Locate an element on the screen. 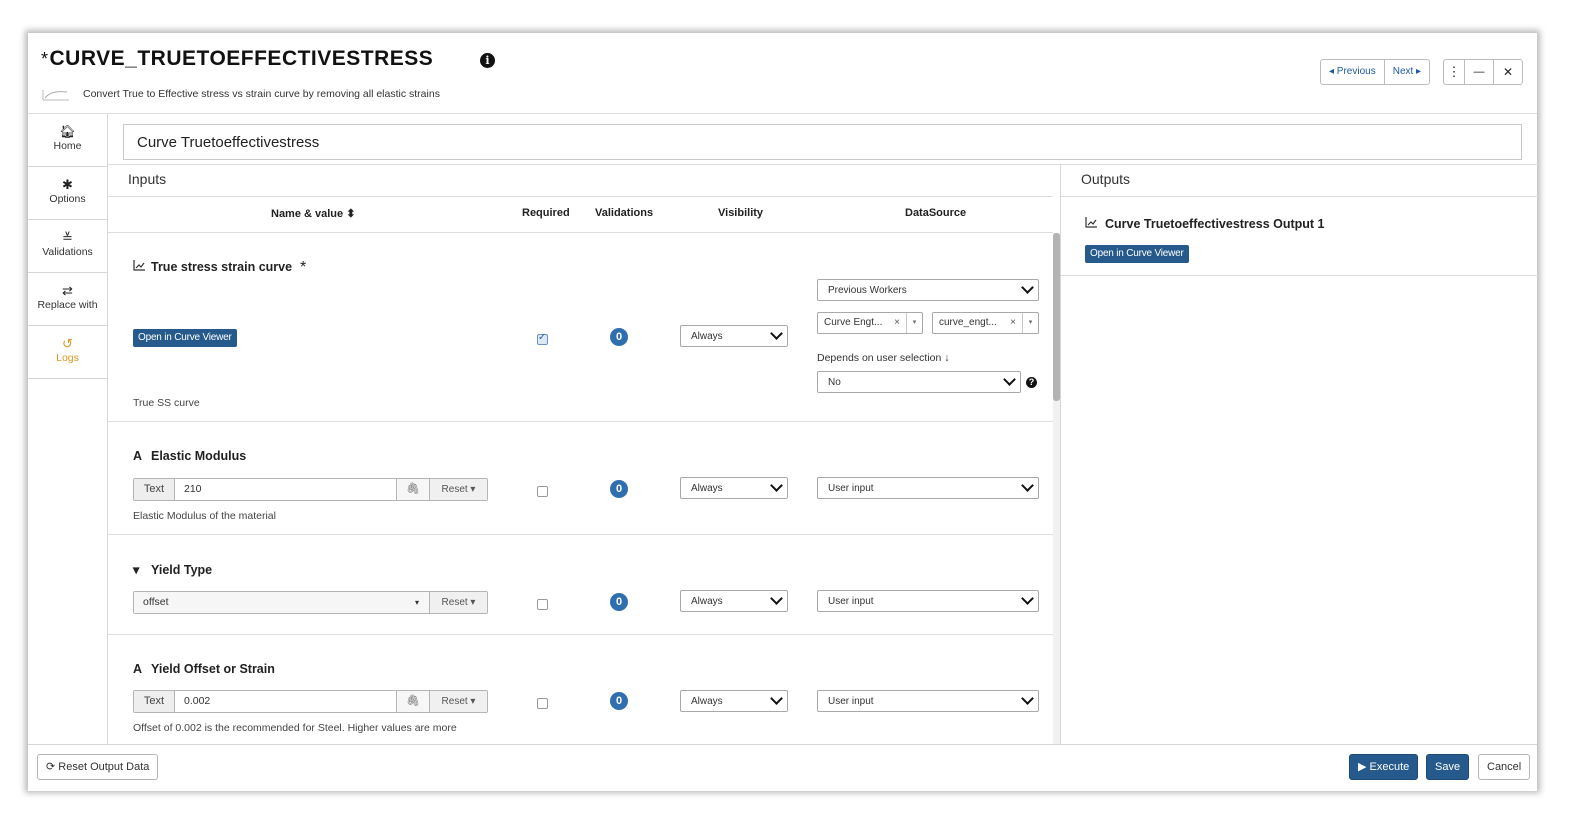 The width and height of the screenshot is (1589, 836). sidebar-item-label: Home is located at coordinates (67, 146).